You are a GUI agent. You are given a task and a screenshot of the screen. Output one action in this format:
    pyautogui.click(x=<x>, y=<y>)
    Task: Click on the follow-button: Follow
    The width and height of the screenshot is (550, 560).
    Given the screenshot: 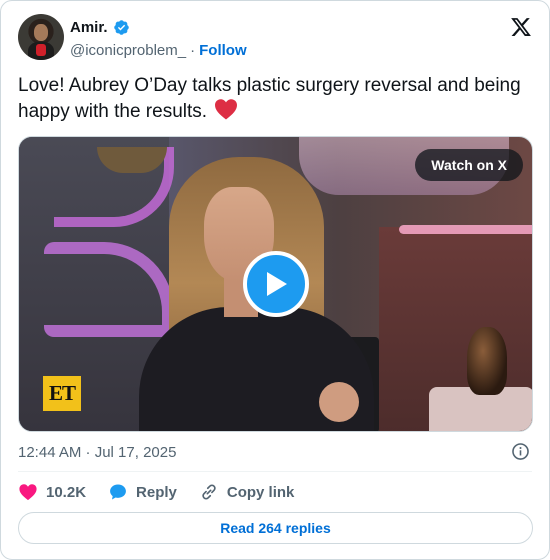 What is the action you would take?
    pyautogui.click(x=223, y=50)
    